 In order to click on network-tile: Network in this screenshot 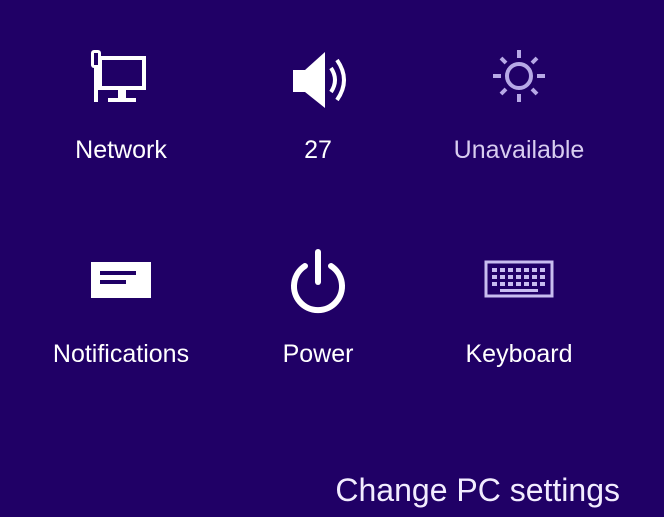, I will do `click(121, 115)`.